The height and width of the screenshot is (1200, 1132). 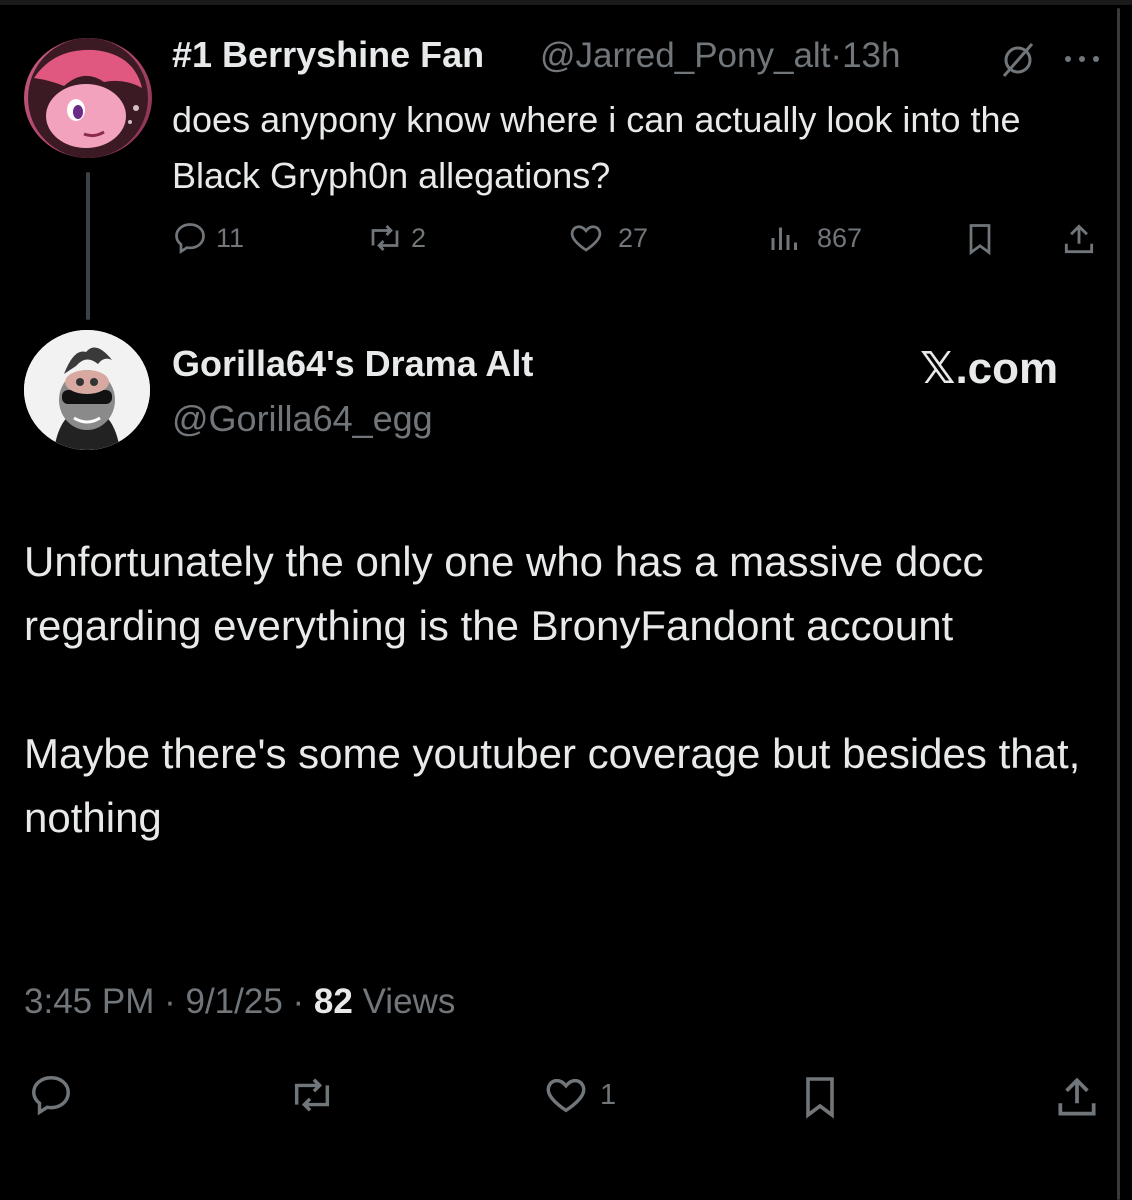 I want to click on top-edge, so click(x=566, y=2).